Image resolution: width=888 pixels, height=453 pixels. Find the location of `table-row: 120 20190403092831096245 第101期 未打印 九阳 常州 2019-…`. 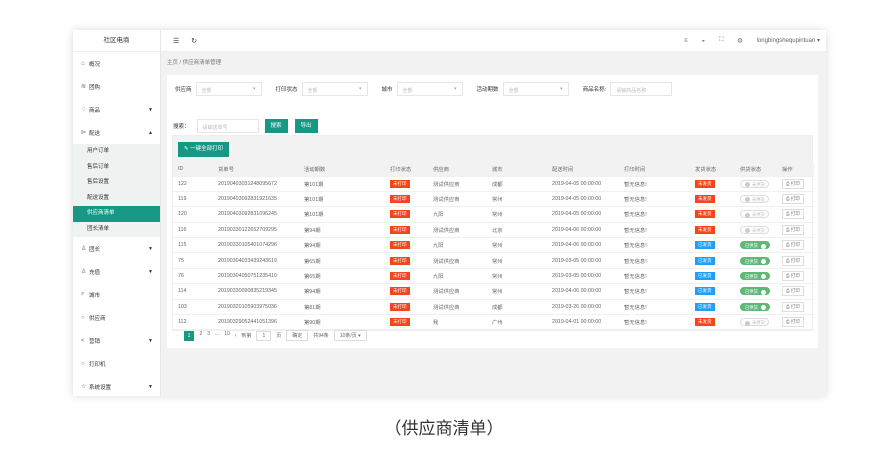

table-row: 120 20190403092831096245 第101期 未打印 九阳 常州 2019-… is located at coordinates (493, 214).